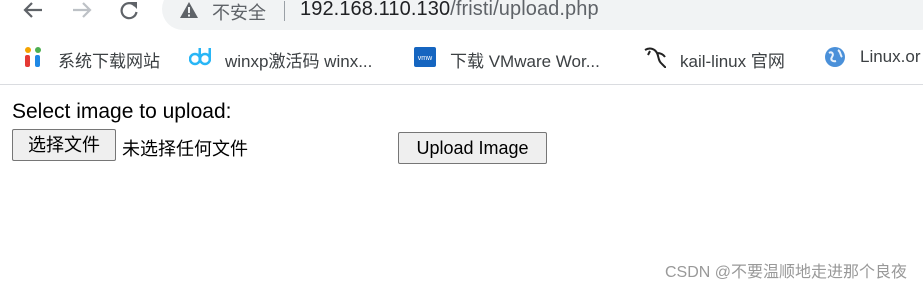 This screenshot has width=923, height=288. Describe the element at coordinates (109, 61) in the screenshot. I see `bookmark-label: 系统下载网站` at that location.